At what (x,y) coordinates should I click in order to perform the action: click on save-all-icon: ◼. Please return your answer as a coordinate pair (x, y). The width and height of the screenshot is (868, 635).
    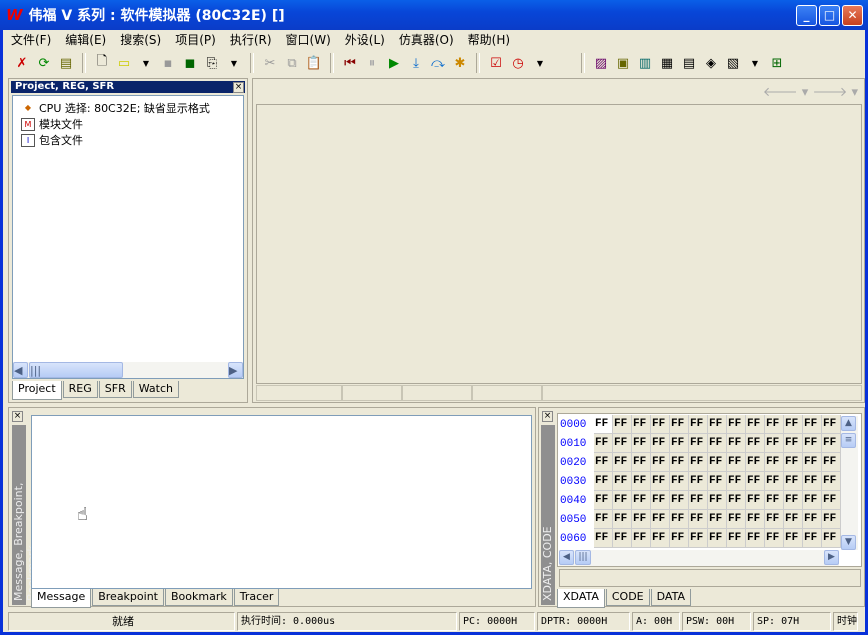
    Looking at the image, I should click on (190, 63).